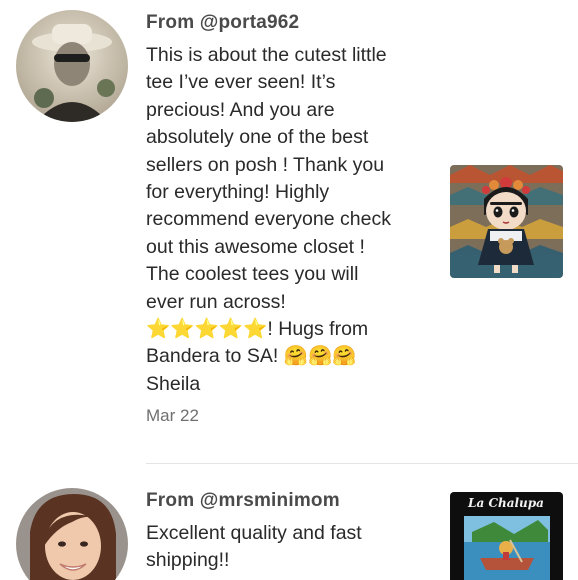 This screenshot has height=580, width=578. What do you see at coordinates (172, 415) in the screenshot?
I see `review-date: Mar 22` at bounding box center [172, 415].